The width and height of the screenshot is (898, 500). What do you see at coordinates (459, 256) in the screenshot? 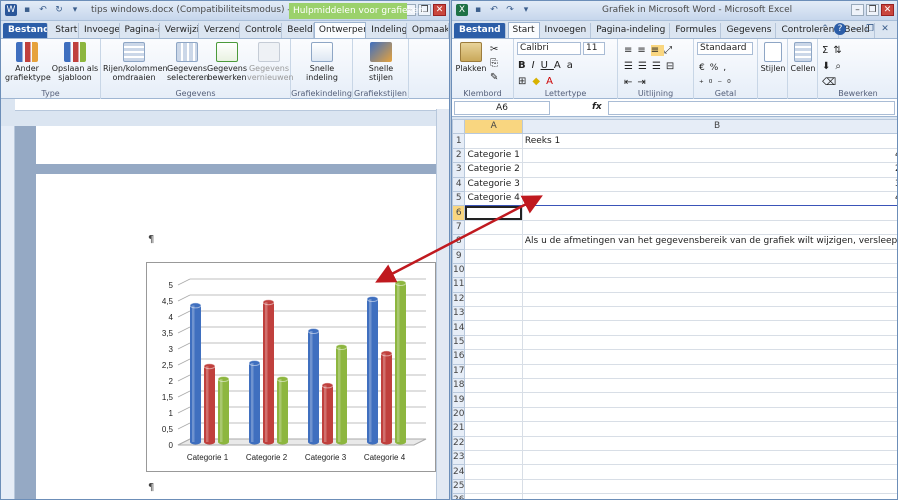
I see `row-header: 9` at bounding box center [459, 256].